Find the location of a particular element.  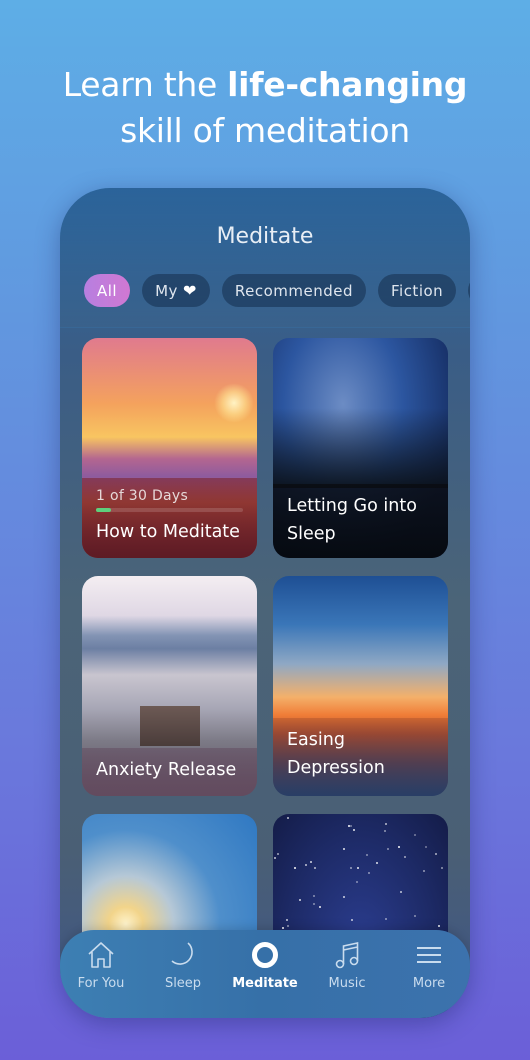

tab-more: More is located at coordinates (429, 964).